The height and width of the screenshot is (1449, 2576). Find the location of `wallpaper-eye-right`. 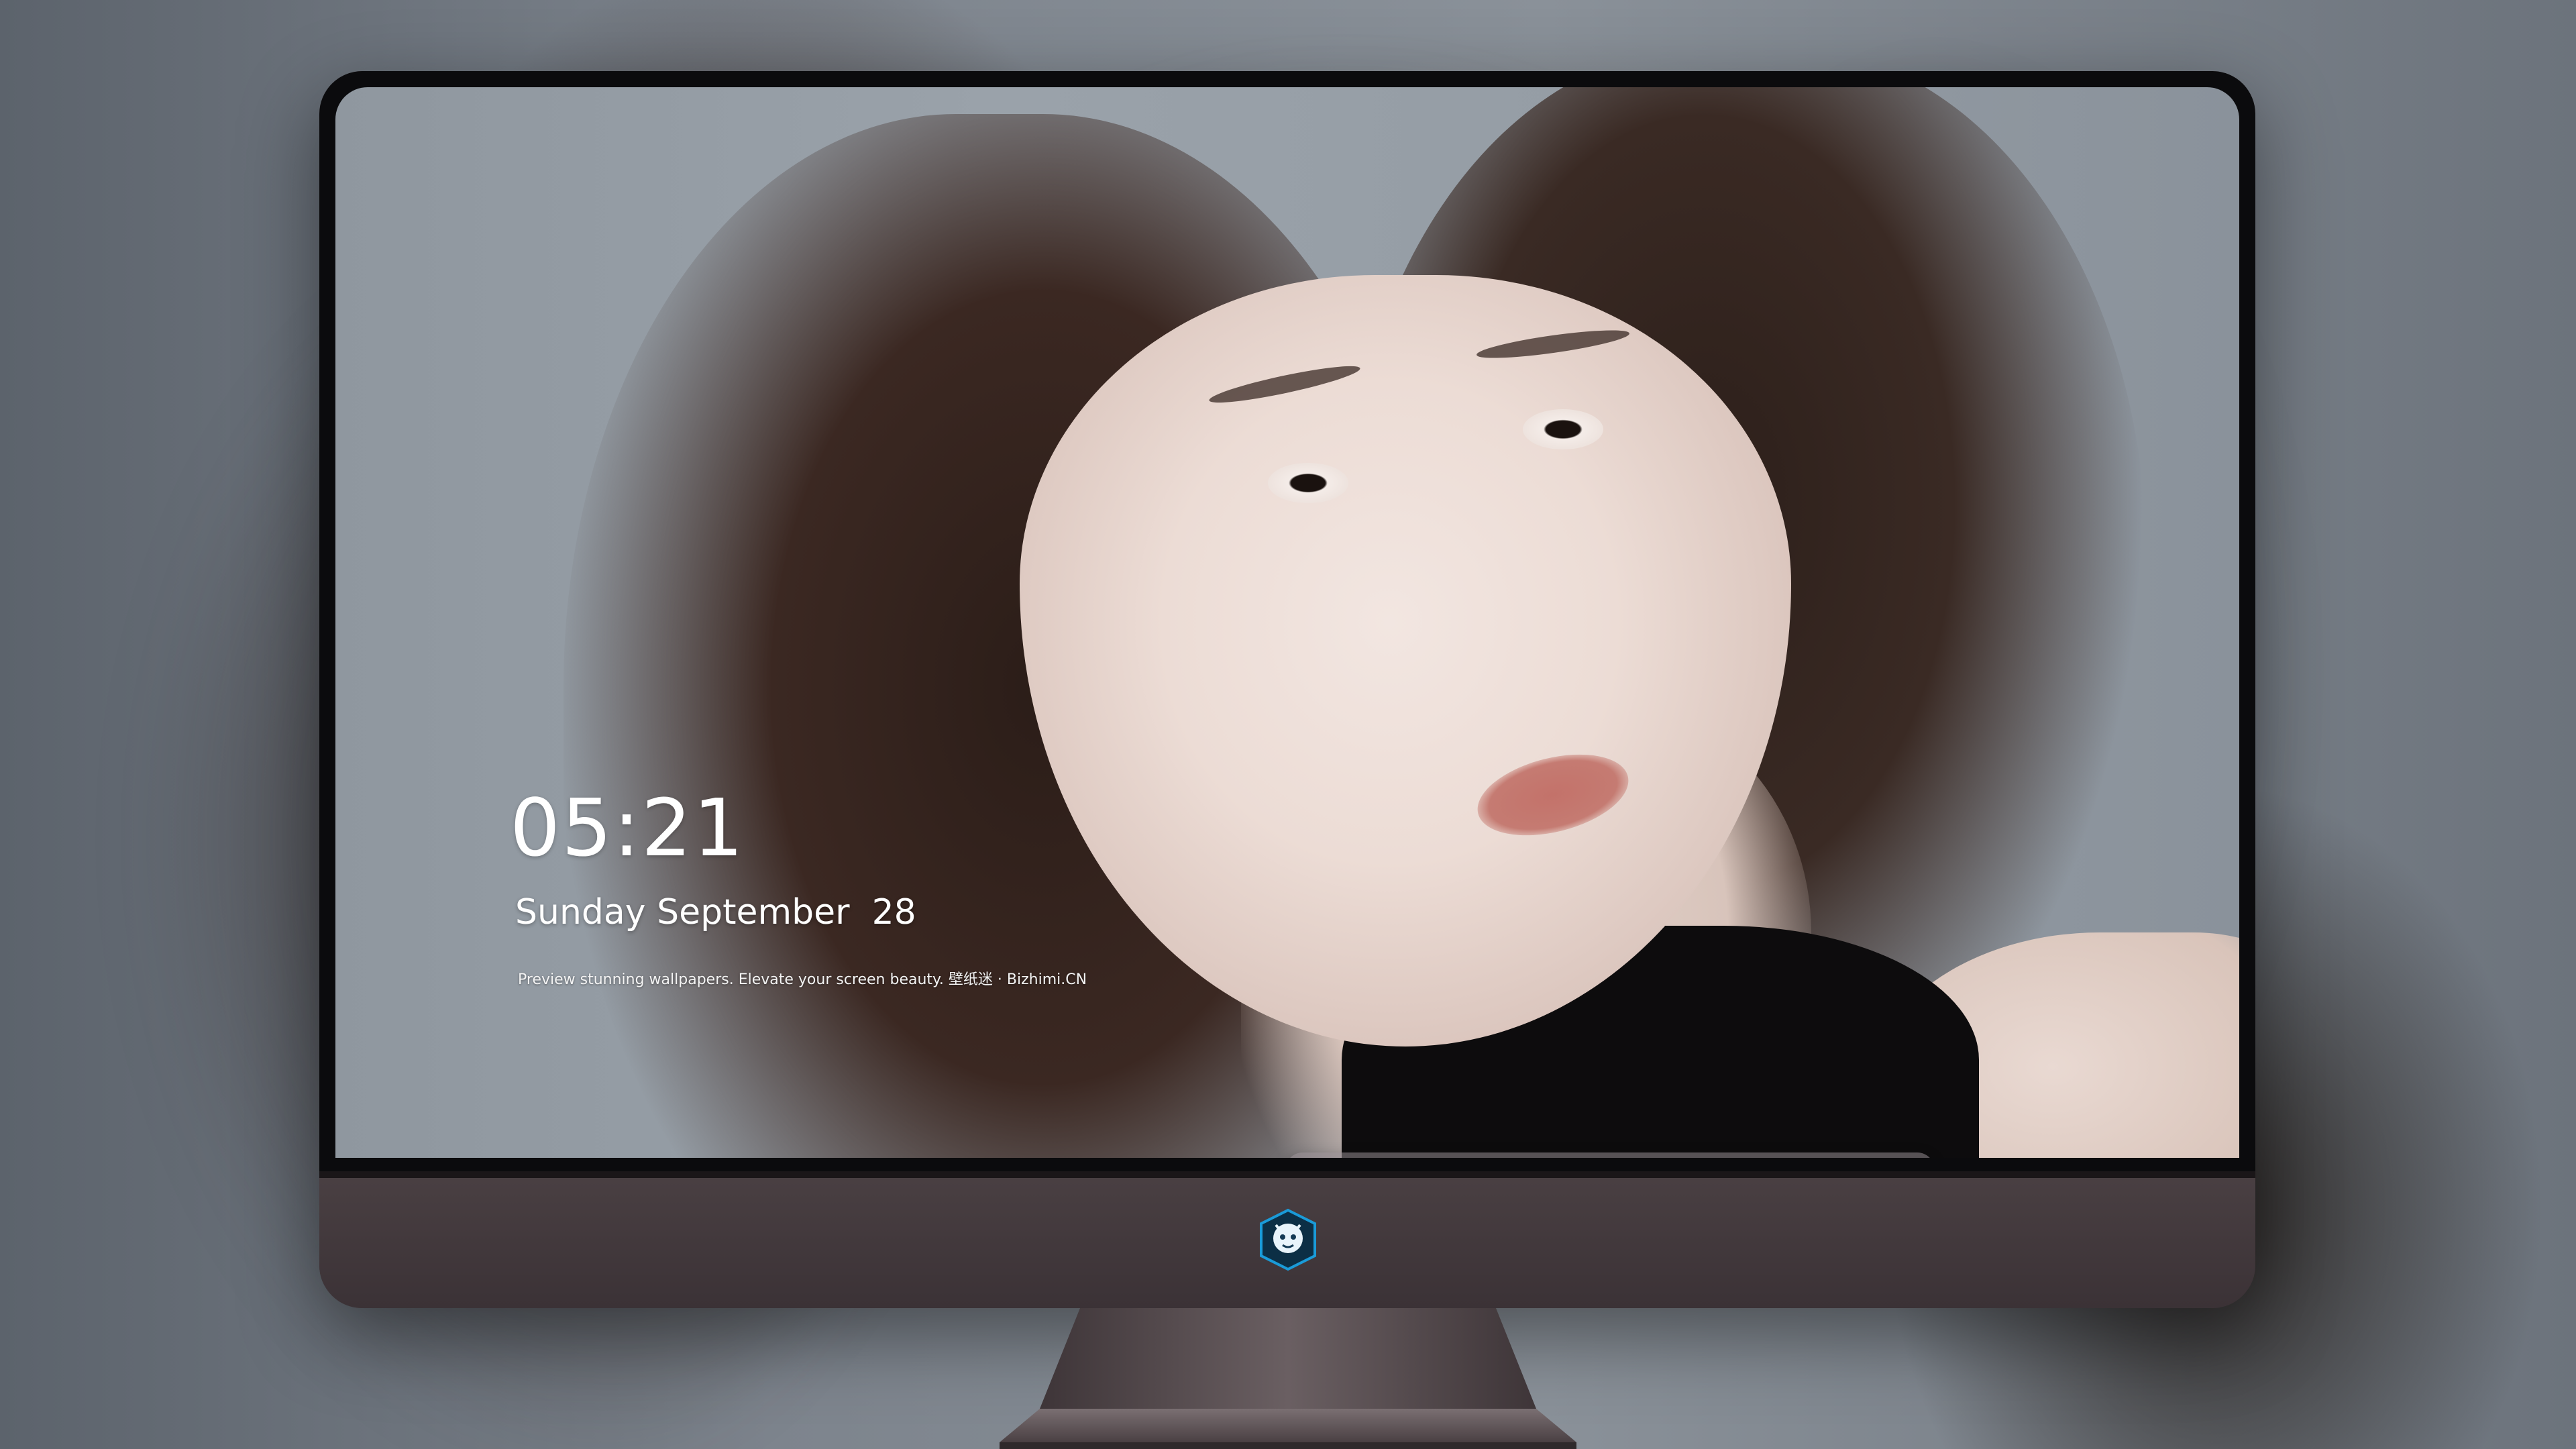

wallpaper-eye-right is located at coordinates (1563, 429).